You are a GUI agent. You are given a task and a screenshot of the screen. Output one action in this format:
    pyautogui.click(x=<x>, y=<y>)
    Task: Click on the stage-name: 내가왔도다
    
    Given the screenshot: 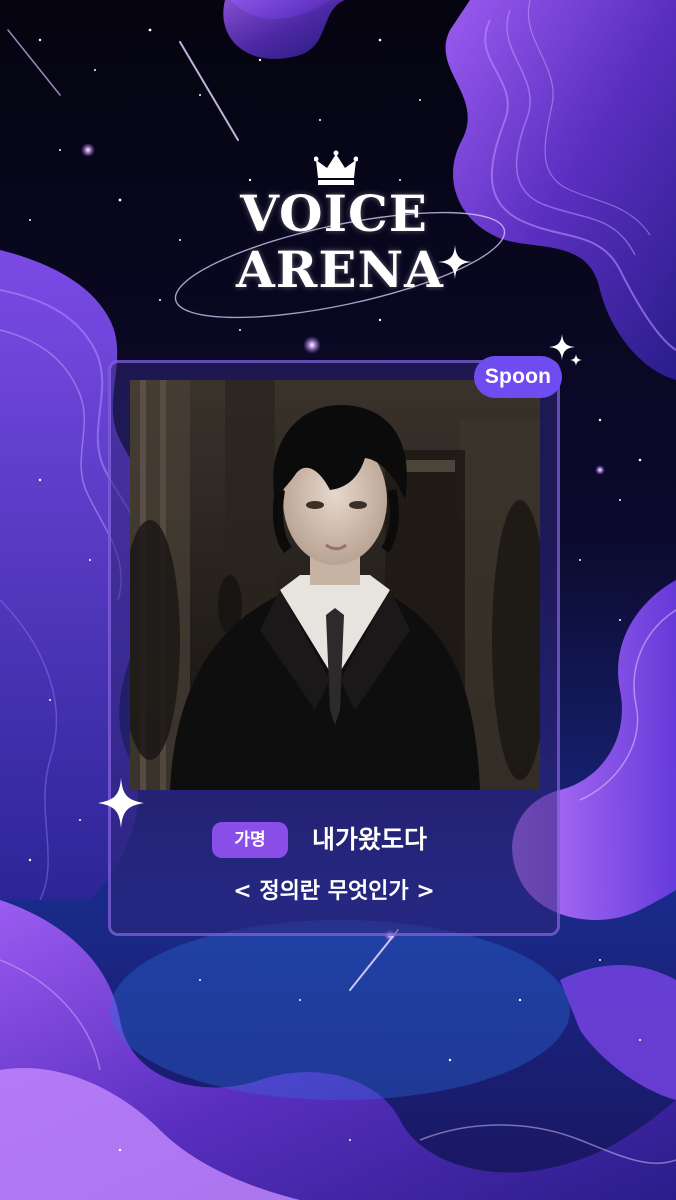 What is the action you would take?
    pyautogui.click(x=370, y=839)
    